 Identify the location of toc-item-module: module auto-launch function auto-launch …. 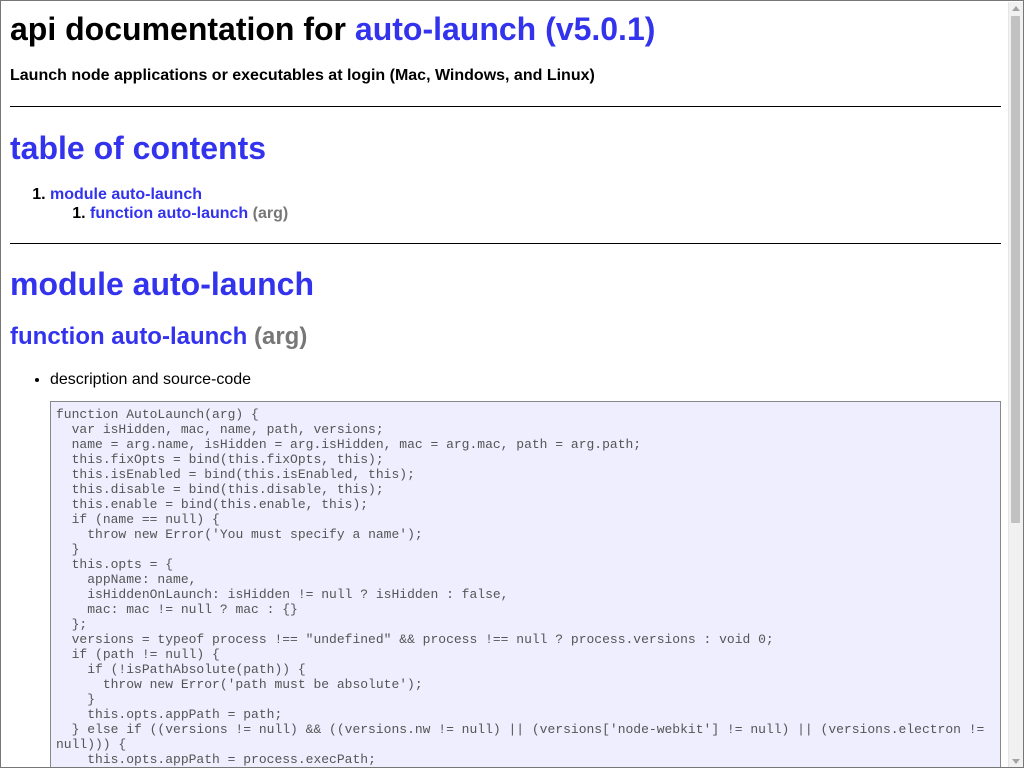
(525, 204).